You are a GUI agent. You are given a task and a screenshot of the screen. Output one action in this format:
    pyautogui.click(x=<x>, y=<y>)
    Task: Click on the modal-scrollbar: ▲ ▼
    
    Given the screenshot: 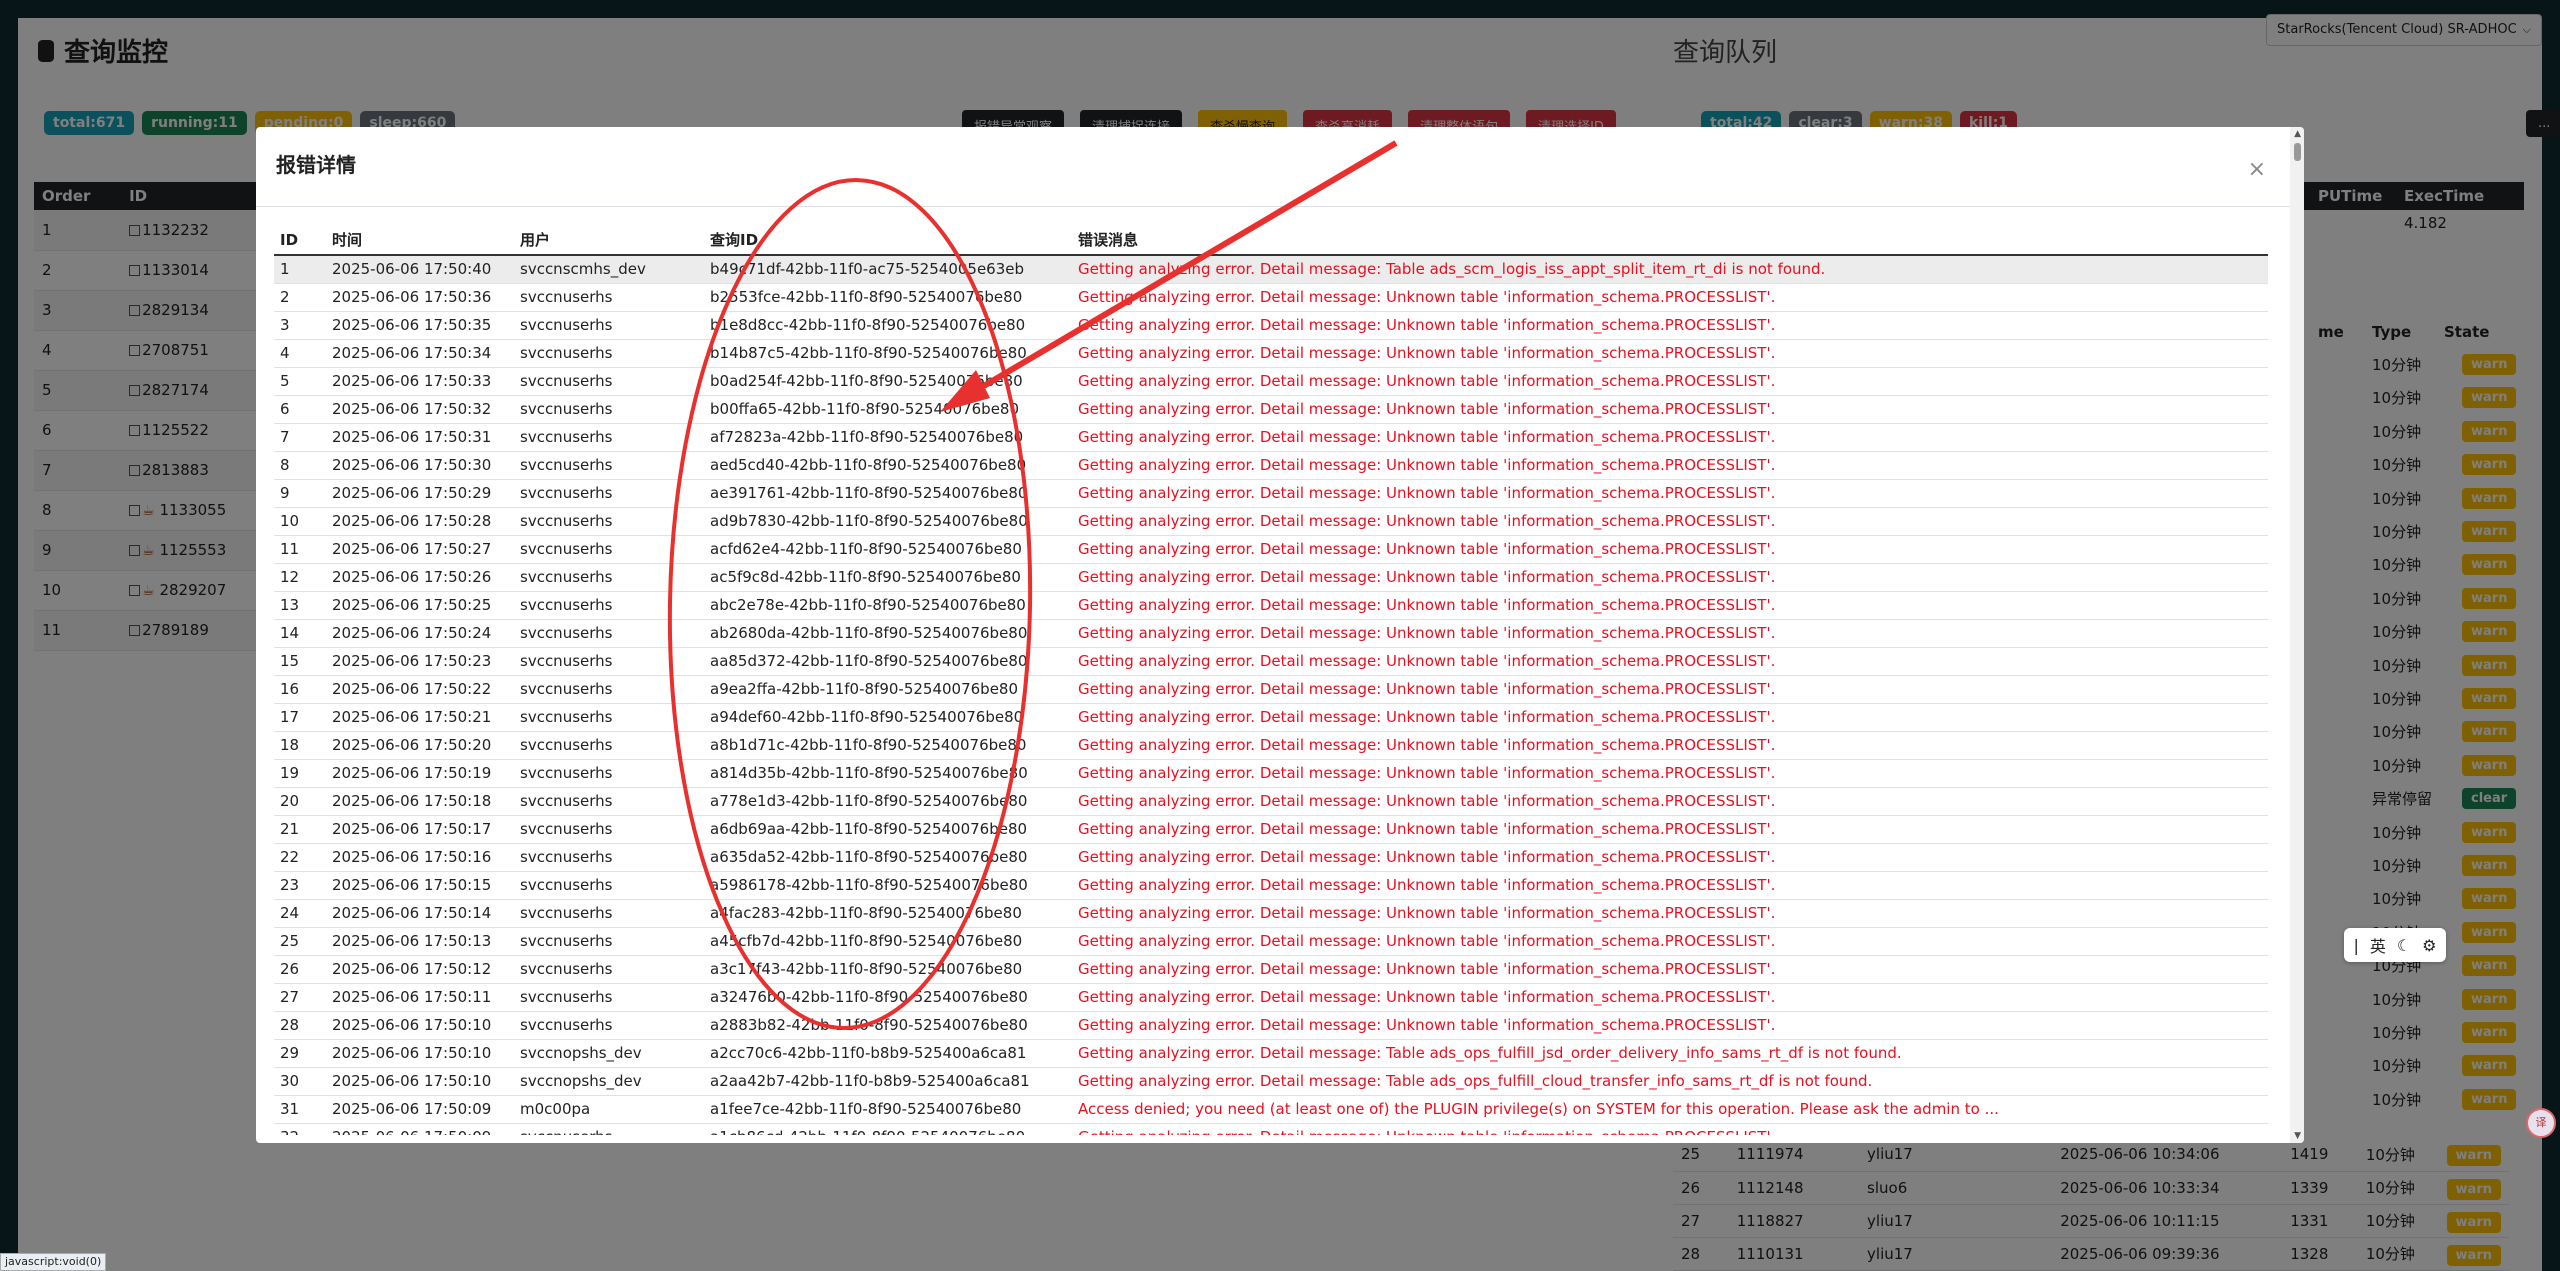 What is the action you would take?
    pyautogui.click(x=2297, y=635)
    